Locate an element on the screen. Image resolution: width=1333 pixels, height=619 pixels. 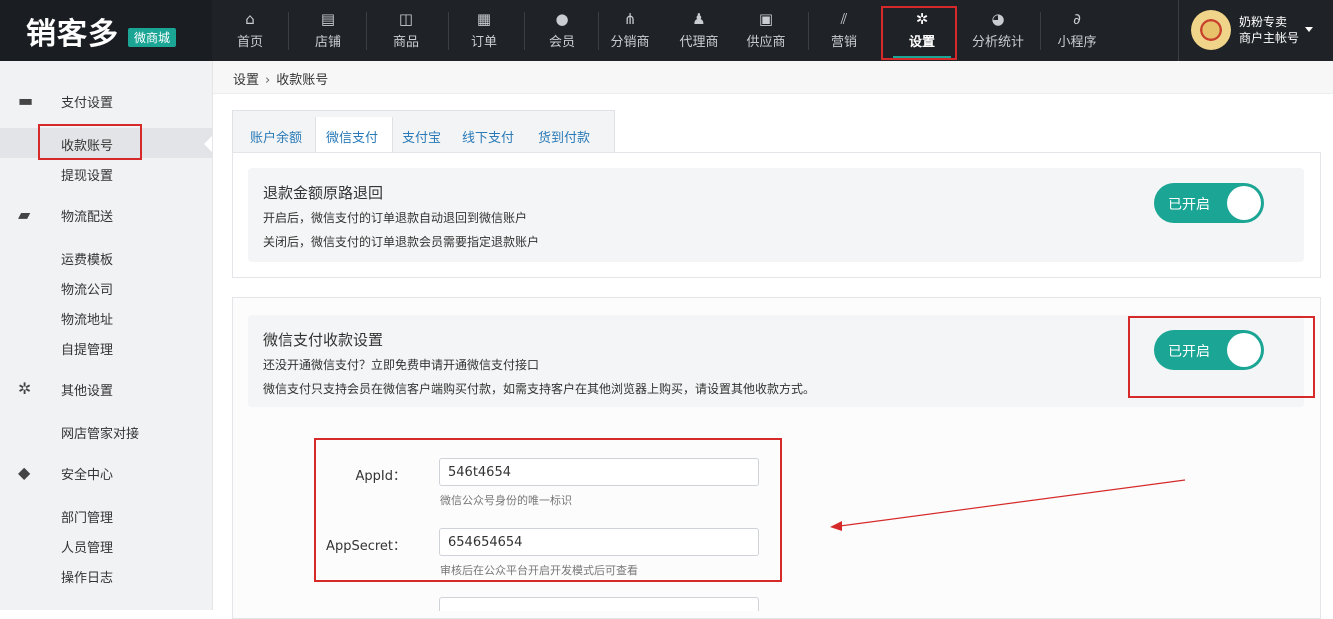
toggle-label: 已开启 is located at coordinates (1189, 205).